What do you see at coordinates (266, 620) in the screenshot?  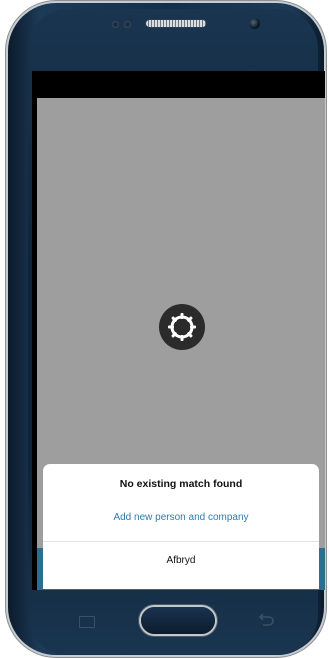 I see `back-icon` at bounding box center [266, 620].